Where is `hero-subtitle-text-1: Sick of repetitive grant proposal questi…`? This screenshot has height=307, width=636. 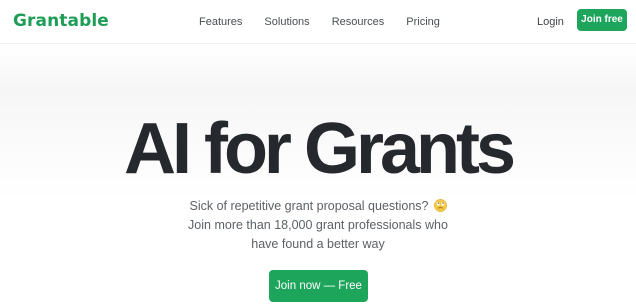
hero-subtitle-text-1: Sick of repetitive grant proposal questi… is located at coordinates (309, 206).